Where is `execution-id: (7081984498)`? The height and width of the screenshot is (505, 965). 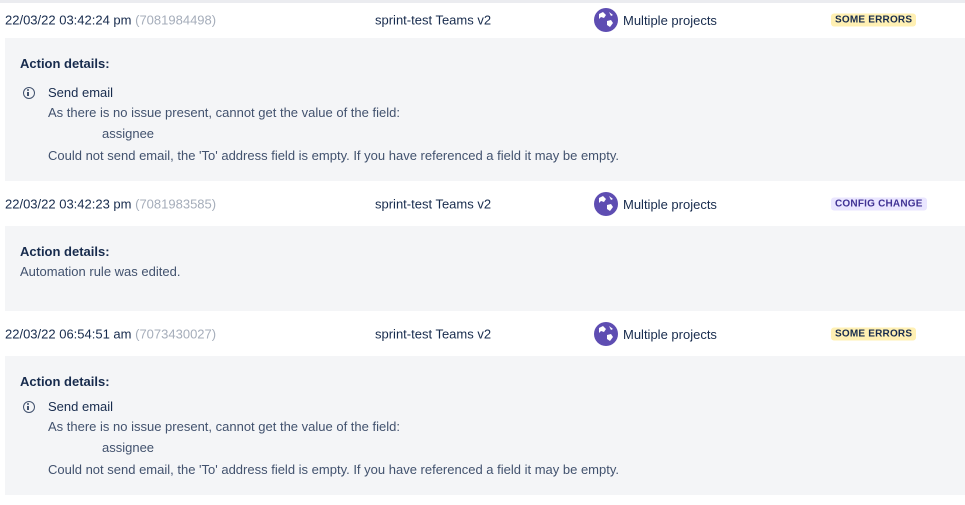
execution-id: (7081984498) is located at coordinates (176, 20).